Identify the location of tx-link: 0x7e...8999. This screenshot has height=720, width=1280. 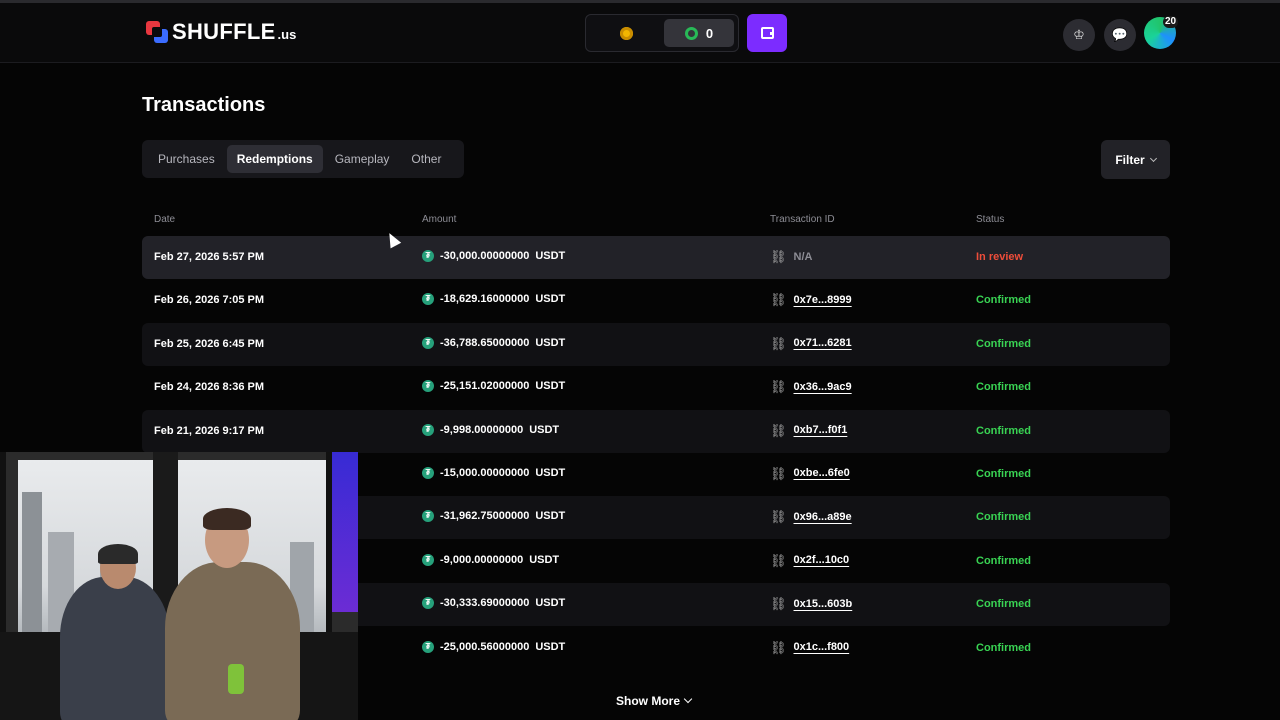
(823, 300).